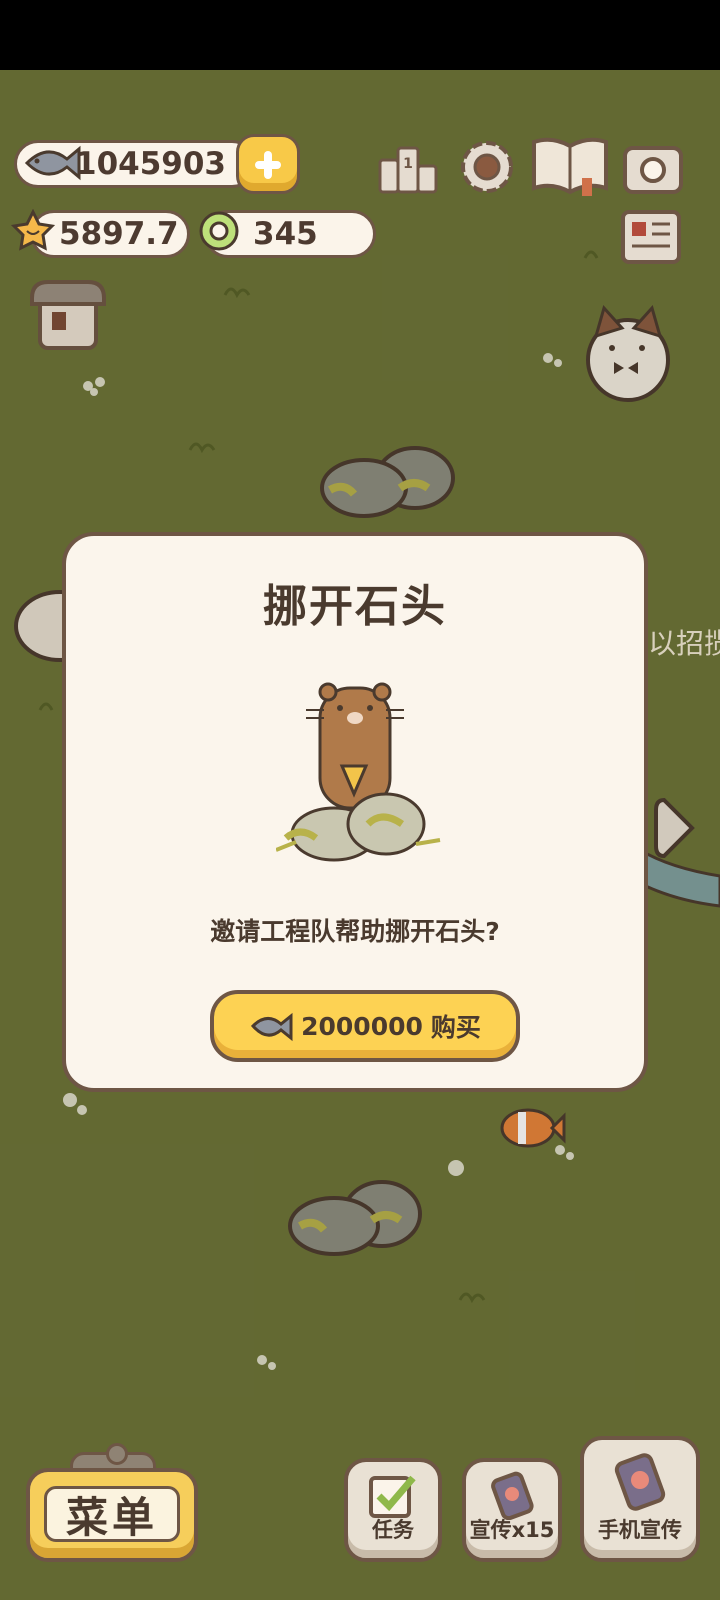 The width and height of the screenshot is (720, 1600). Describe the element at coordinates (355, 606) in the screenshot. I see `dialog-title: 挪开石头` at that location.